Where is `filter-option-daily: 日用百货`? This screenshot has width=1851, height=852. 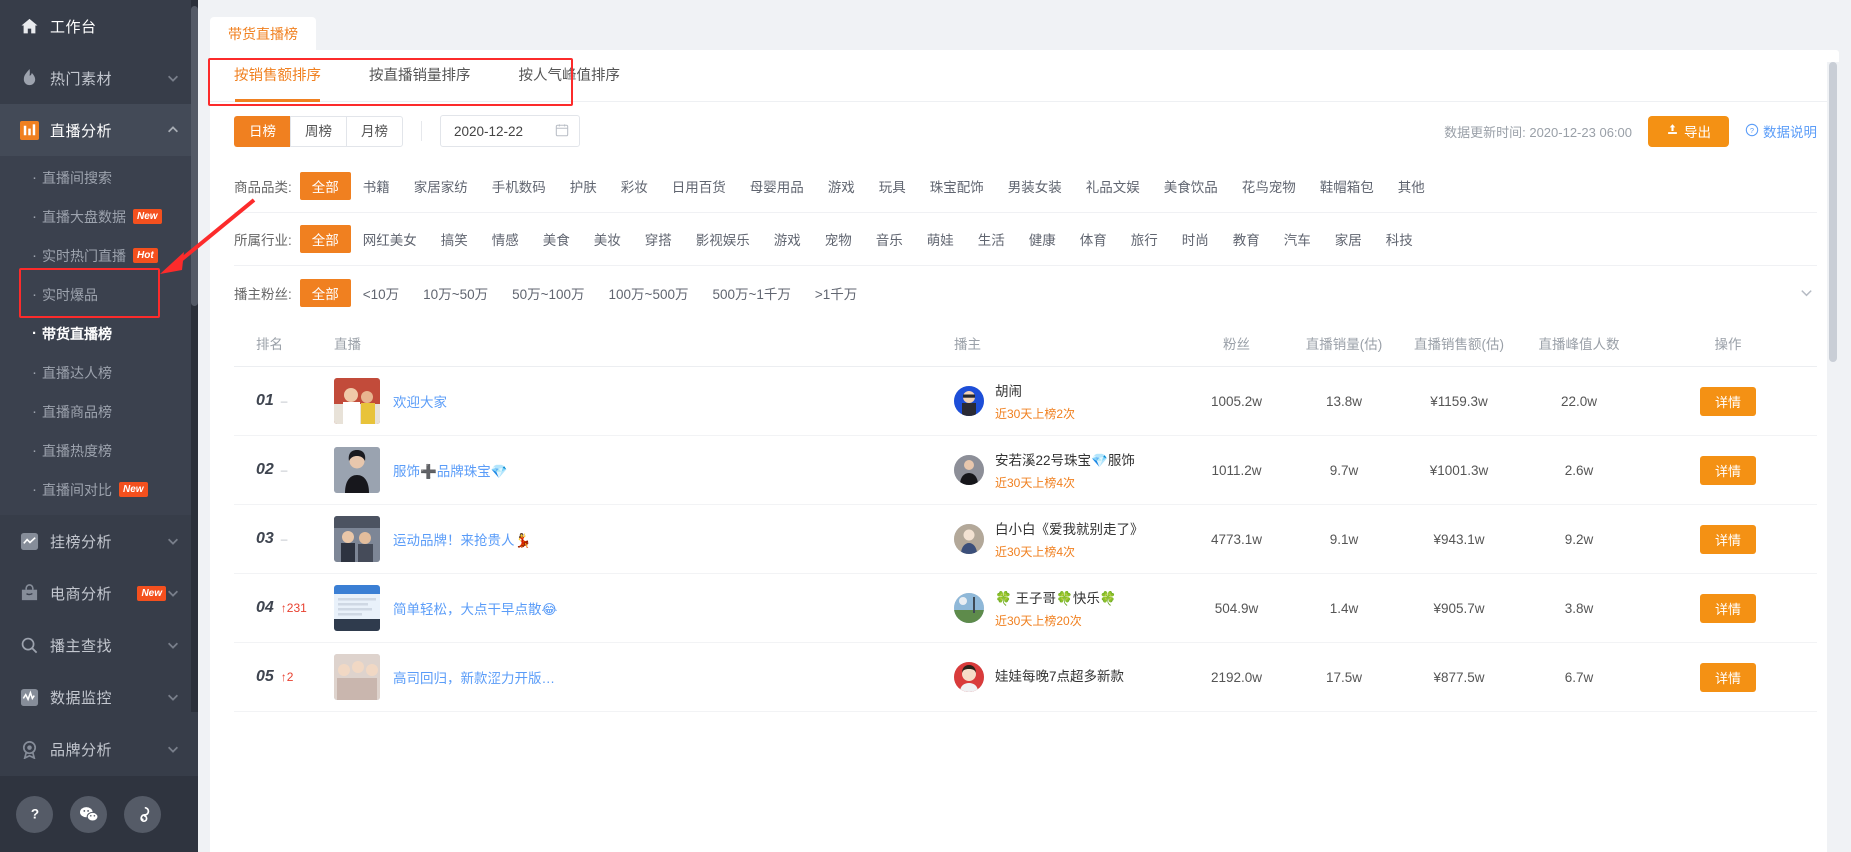 filter-option-daily: 日用百货 is located at coordinates (699, 186).